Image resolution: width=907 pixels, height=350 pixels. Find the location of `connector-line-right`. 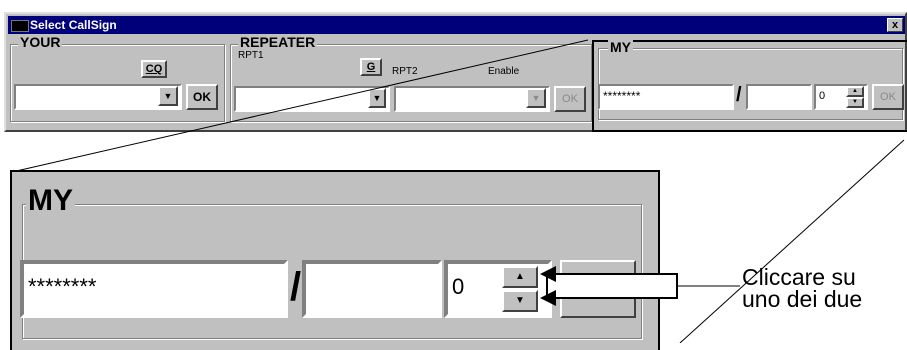

connector-line-right is located at coordinates (792, 241).